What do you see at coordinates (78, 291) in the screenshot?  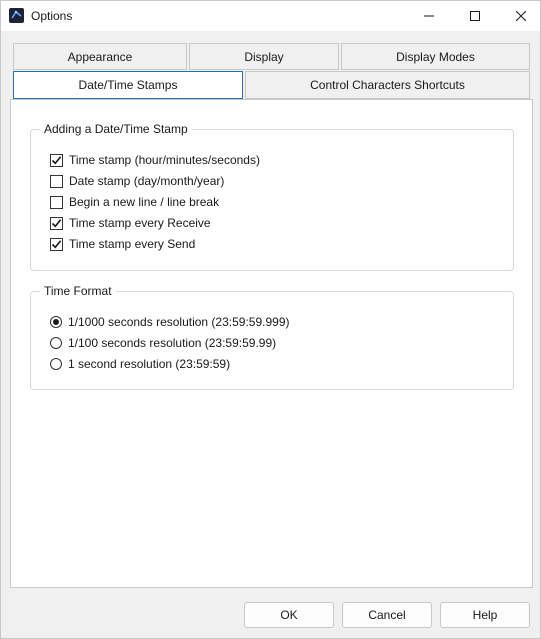 I see `time-format-group-title: Time Format` at bounding box center [78, 291].